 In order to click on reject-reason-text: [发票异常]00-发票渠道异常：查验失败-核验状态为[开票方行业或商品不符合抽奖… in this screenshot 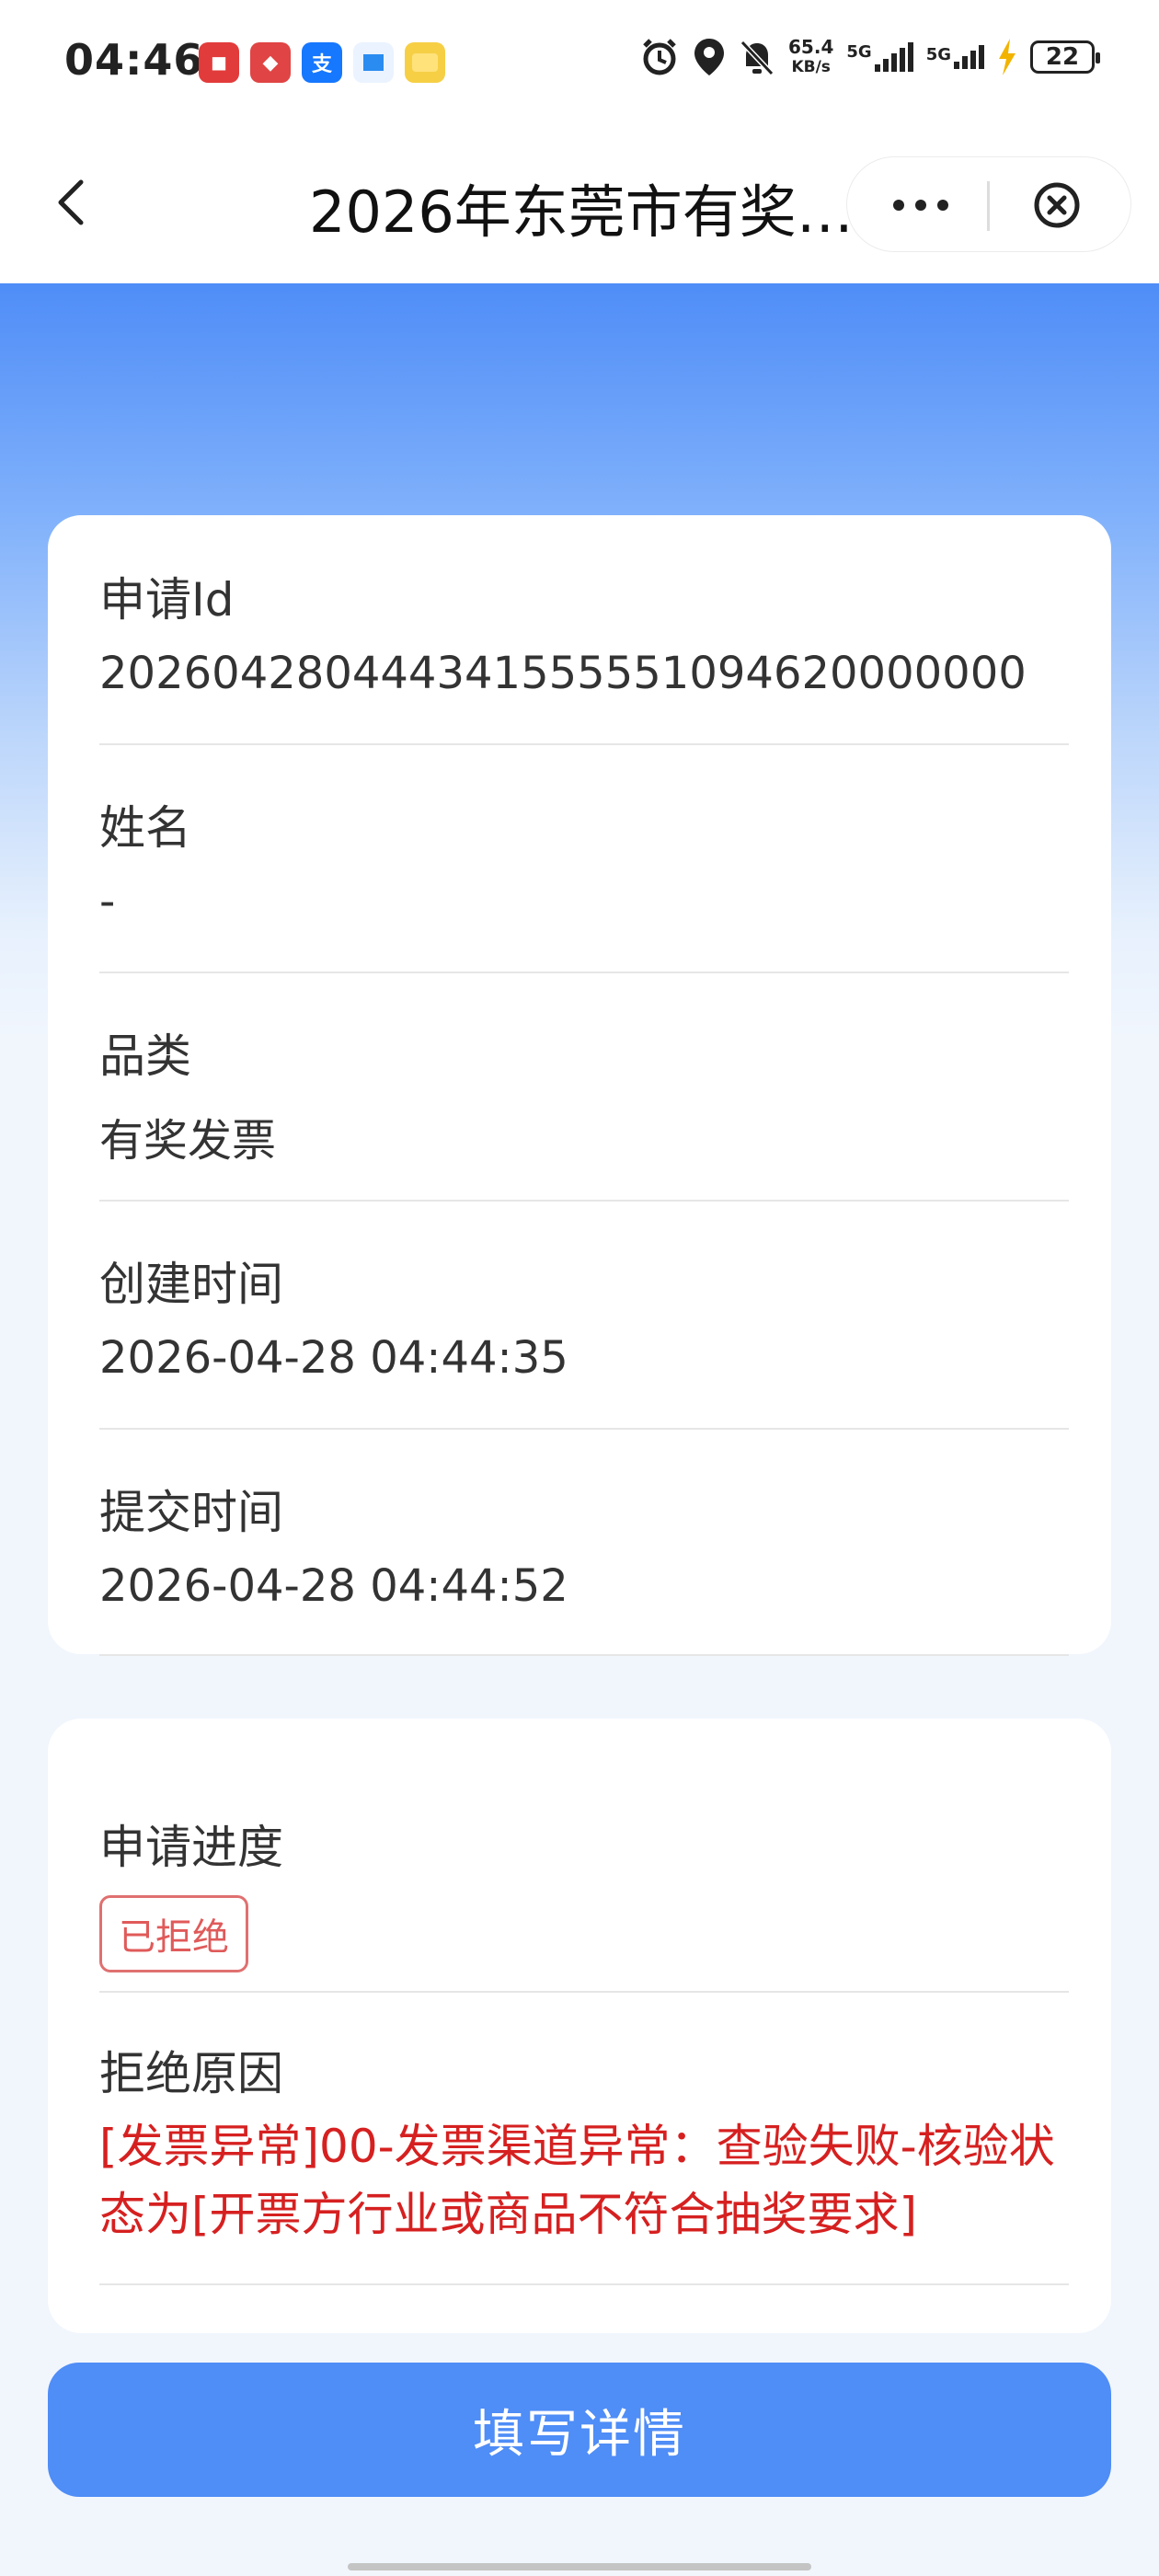, I will do `click(577, 2180)`.